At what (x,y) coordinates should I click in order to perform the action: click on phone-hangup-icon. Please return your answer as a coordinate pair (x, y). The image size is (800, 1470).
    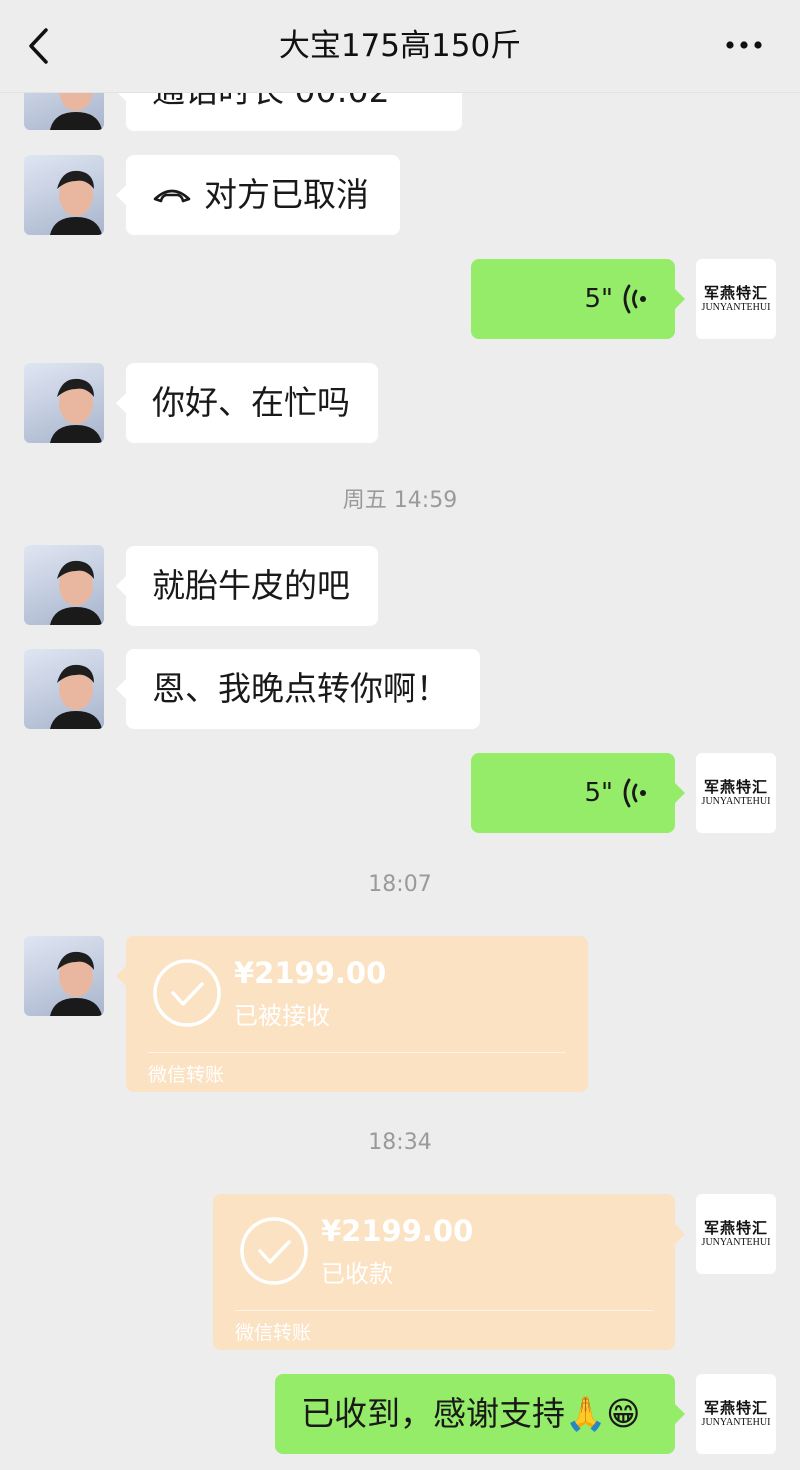
    Looking at the image, I should click on (172, 196).